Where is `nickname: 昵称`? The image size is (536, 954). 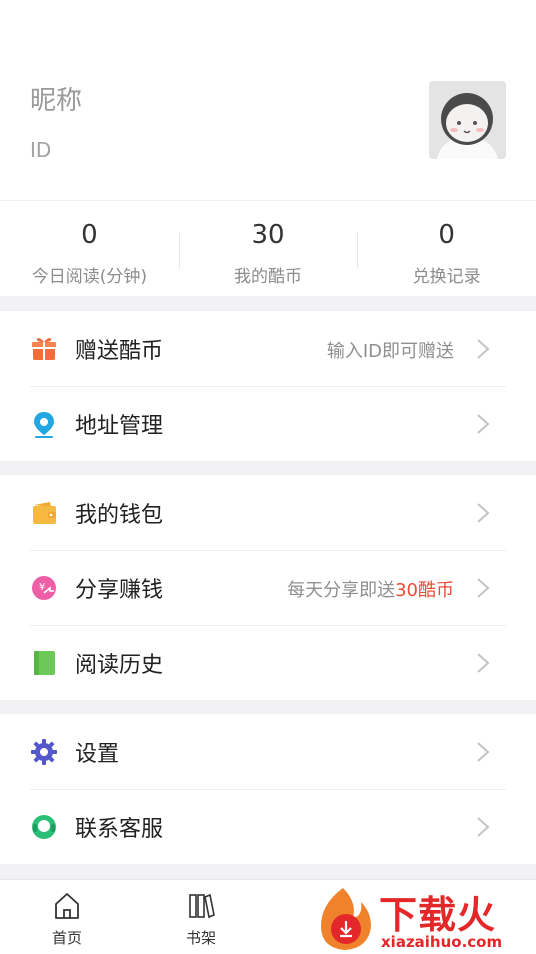 nickname: 昵称 is located at coordinates (56, 98).